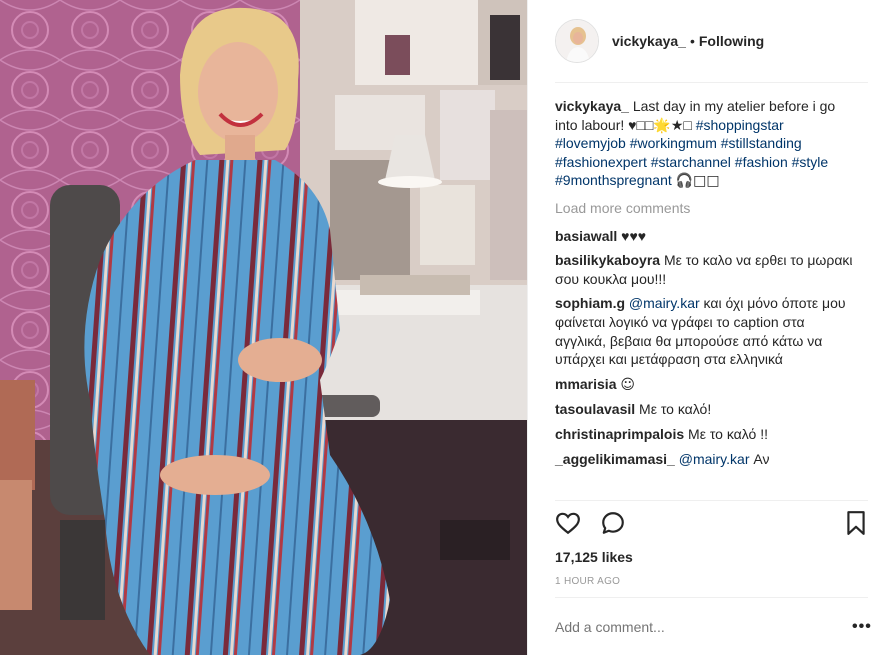 This screenshot has height=655, width=876. Describe the element at coordinates (711, 500) in the screenshot. I see `actions-divider` at that location.